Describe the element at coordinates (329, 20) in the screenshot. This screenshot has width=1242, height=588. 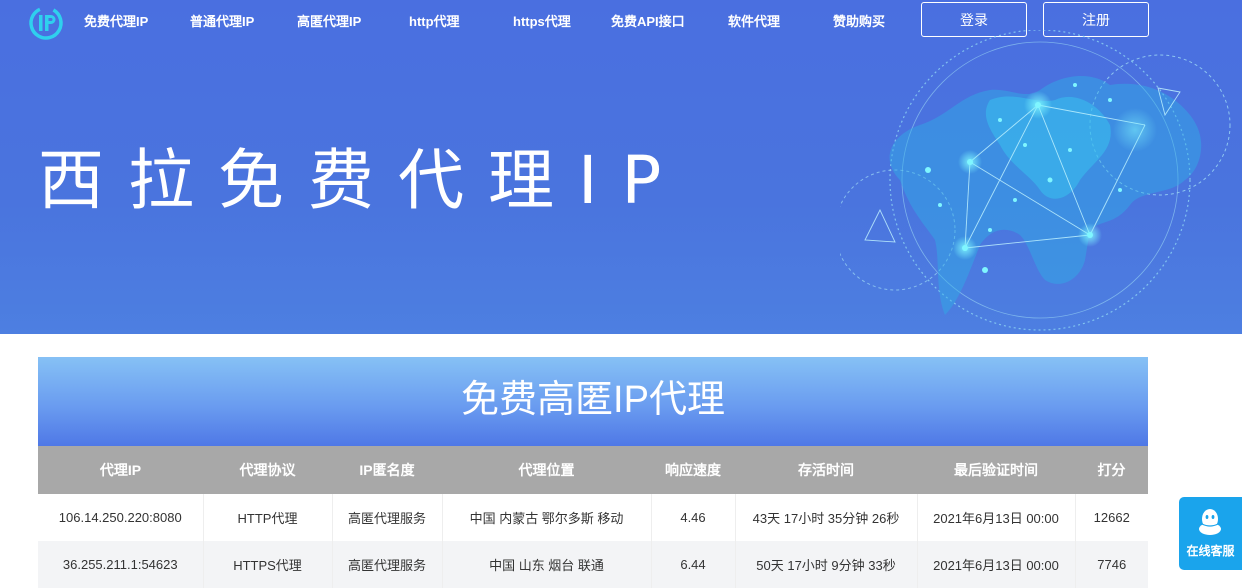
I see `nav-elite-proxy: 高匿代理IP` at that location.